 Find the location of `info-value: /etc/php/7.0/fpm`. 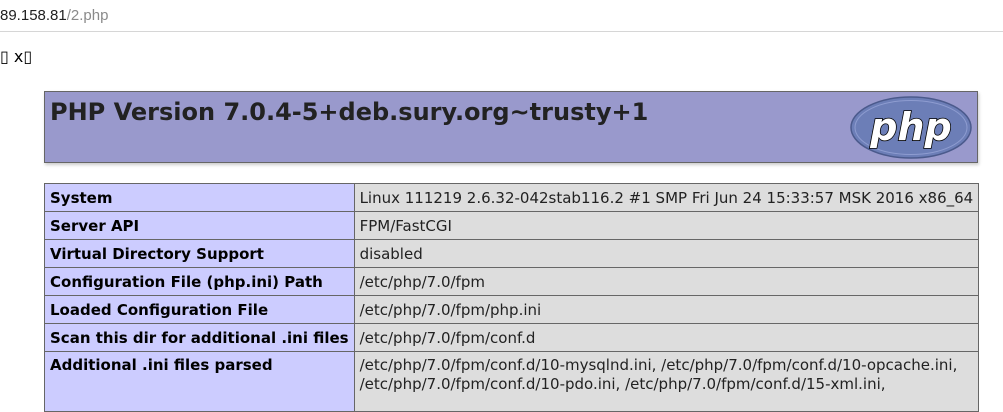

info-value: /etc/php/7.0/fpm is located at coordinates (666, 281).